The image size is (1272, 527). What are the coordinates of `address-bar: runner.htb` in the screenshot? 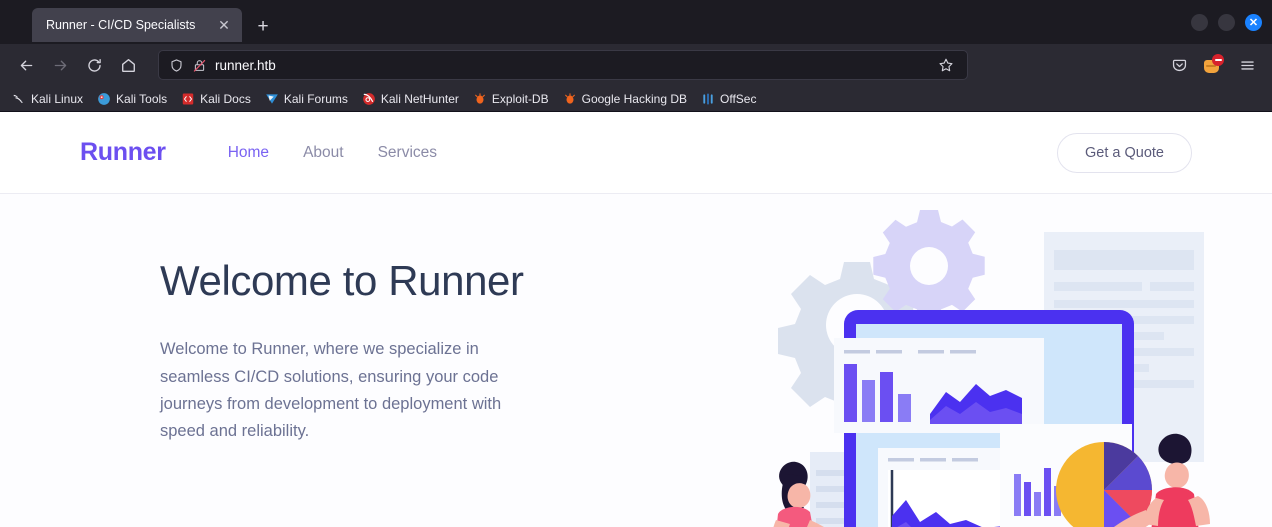 It's located at (563, 65).